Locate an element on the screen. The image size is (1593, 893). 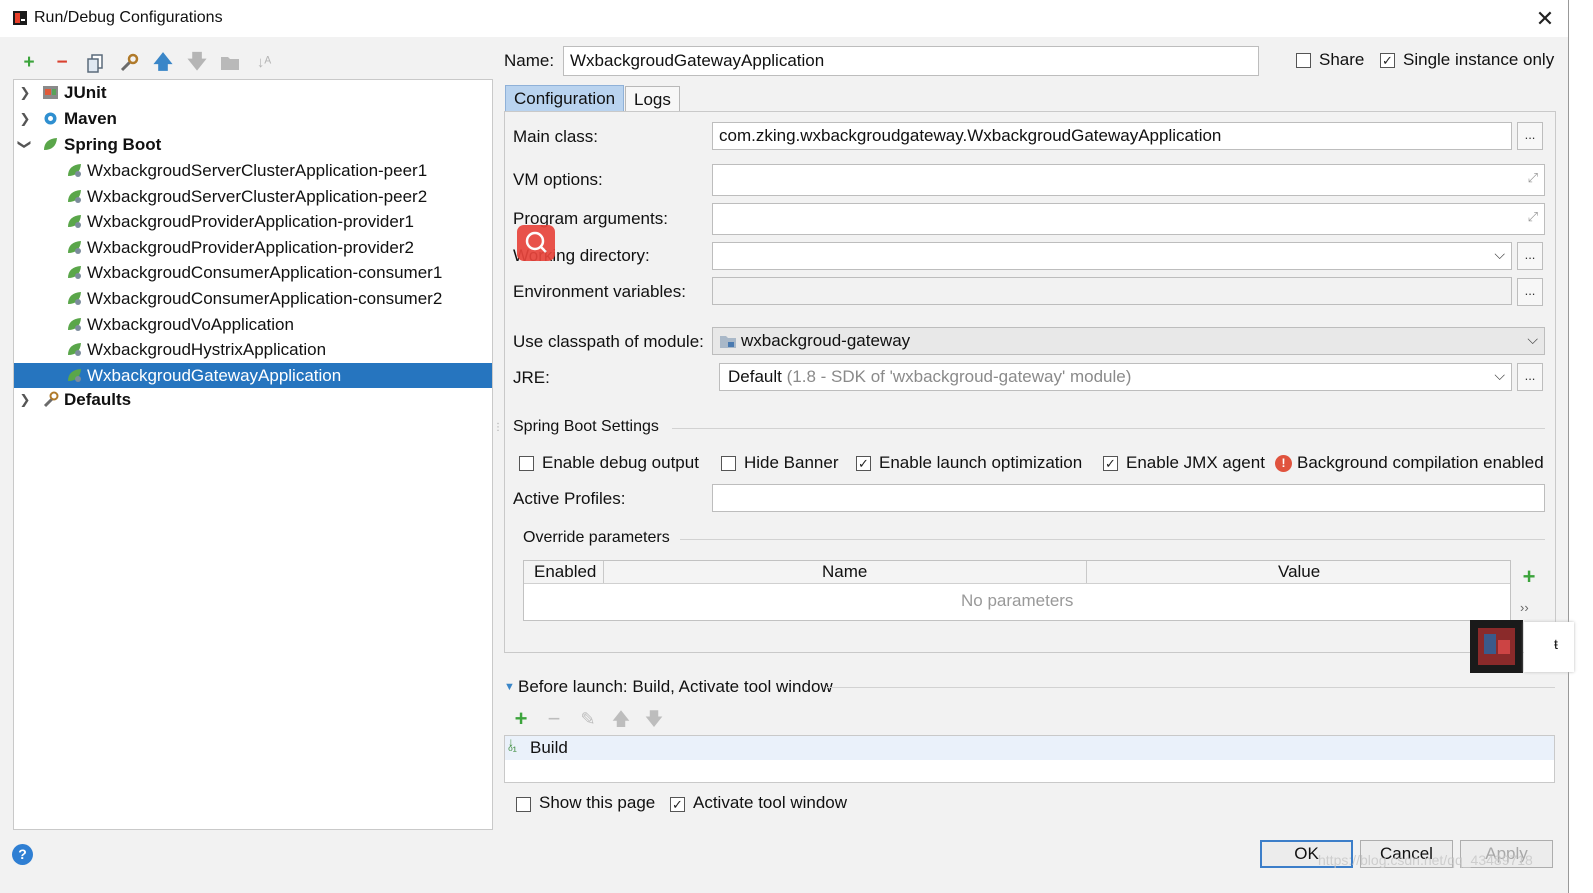
single-instance-label: Single instance only is located at coordinates (1479, 59).